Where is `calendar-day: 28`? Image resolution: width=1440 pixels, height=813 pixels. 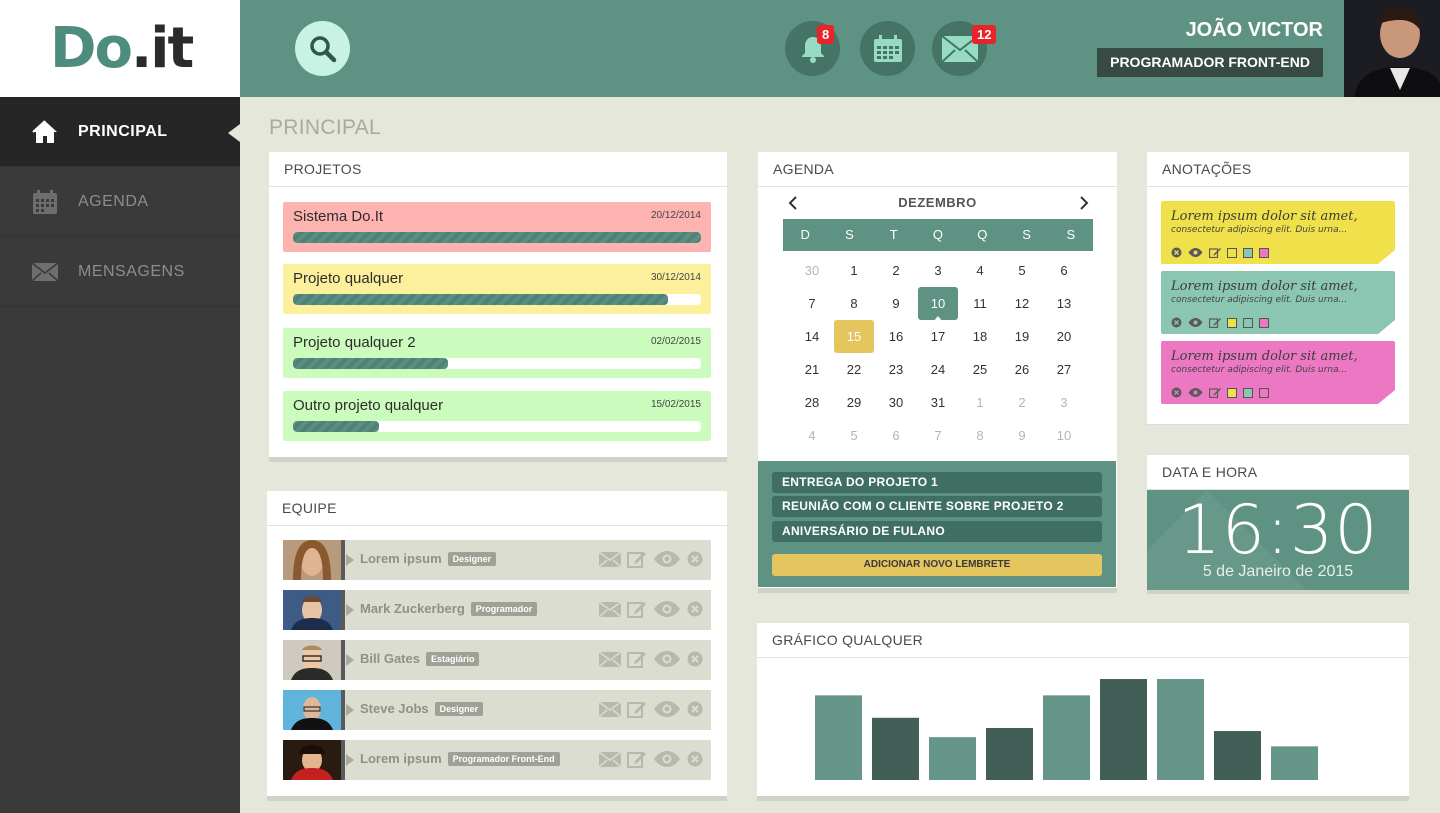 calendar-day: 28 is located at coordinates (812, 402).